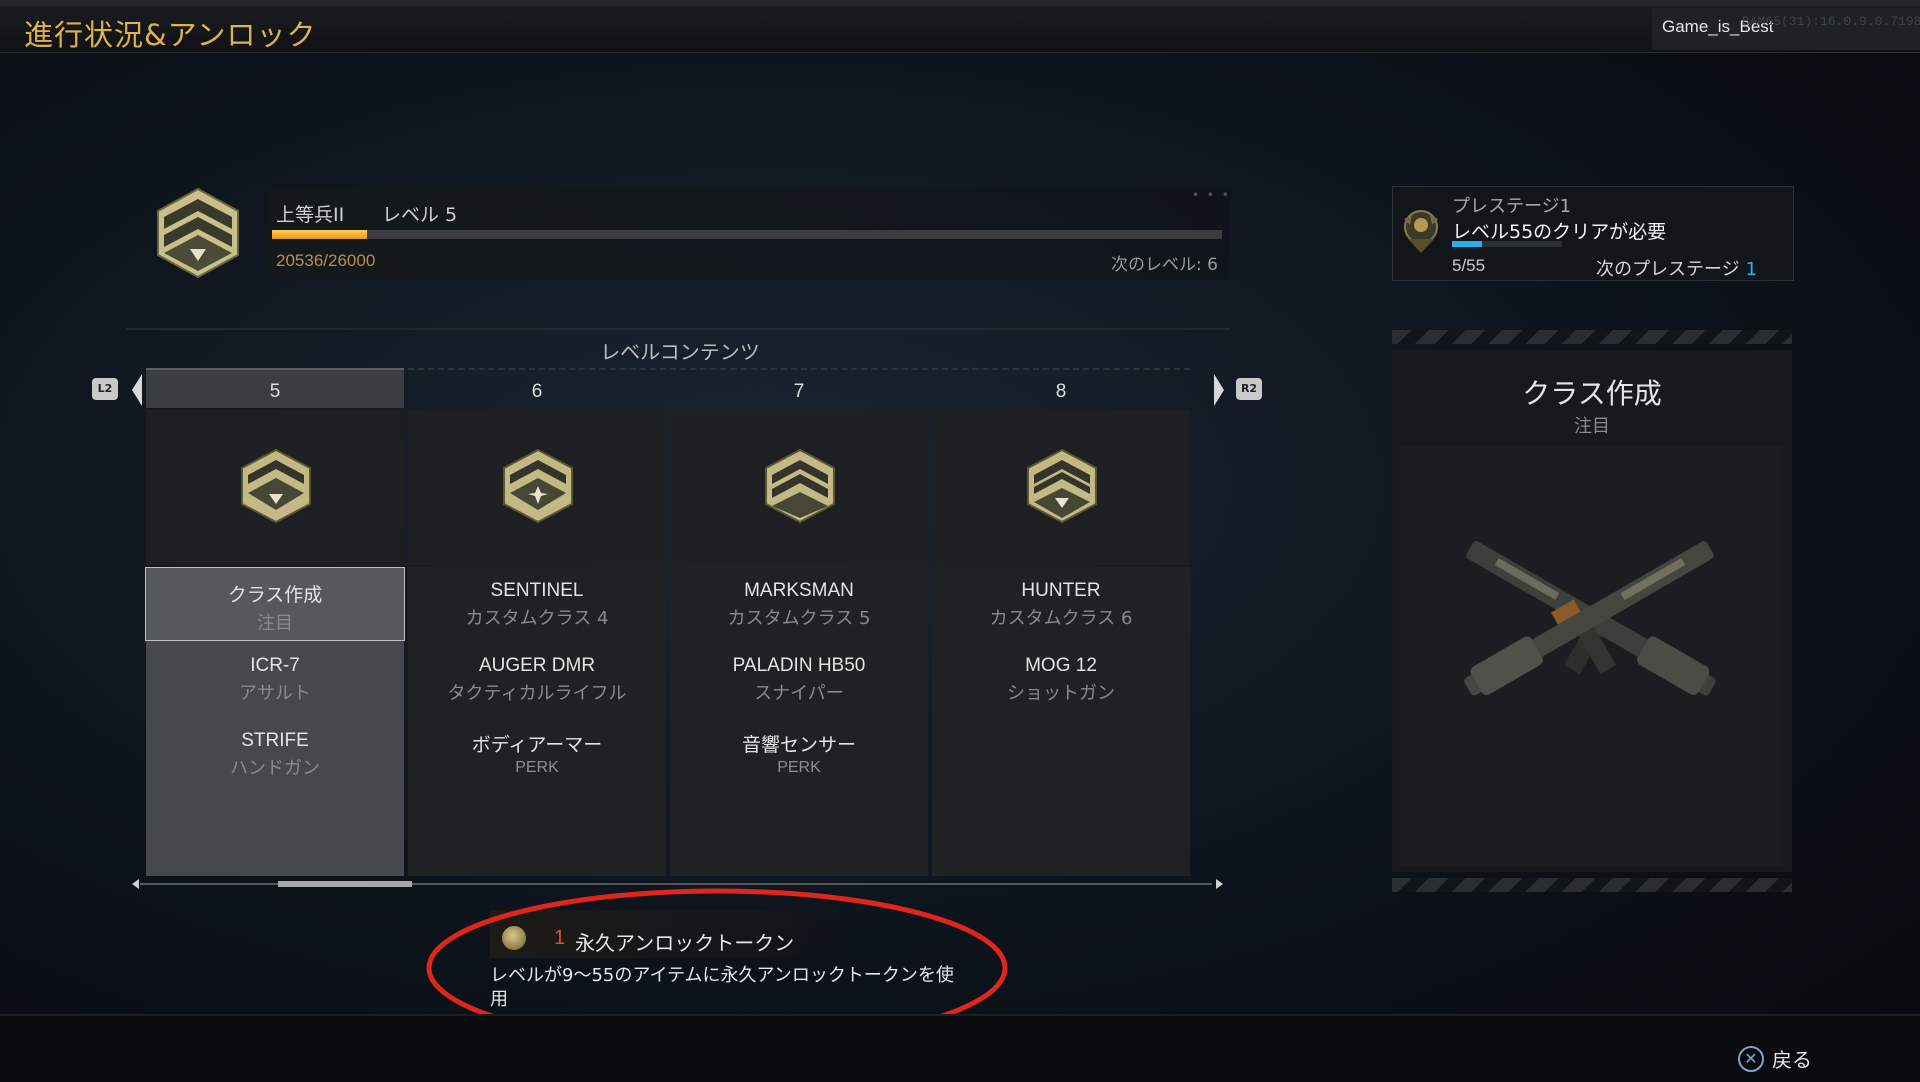 This screenshot has width=1920, height=1082. Describe the element at coordinates (1559, 232) in the screenshot. I see `prestige-requirement: レベル55のクリアが必要` at that location.